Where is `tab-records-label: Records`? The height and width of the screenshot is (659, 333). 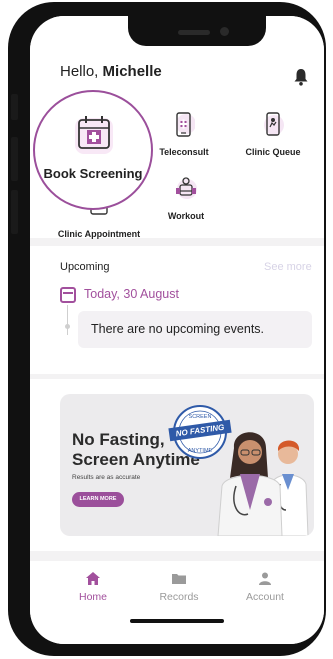 tab-records-label: Records is located at coordinates (179, 597).